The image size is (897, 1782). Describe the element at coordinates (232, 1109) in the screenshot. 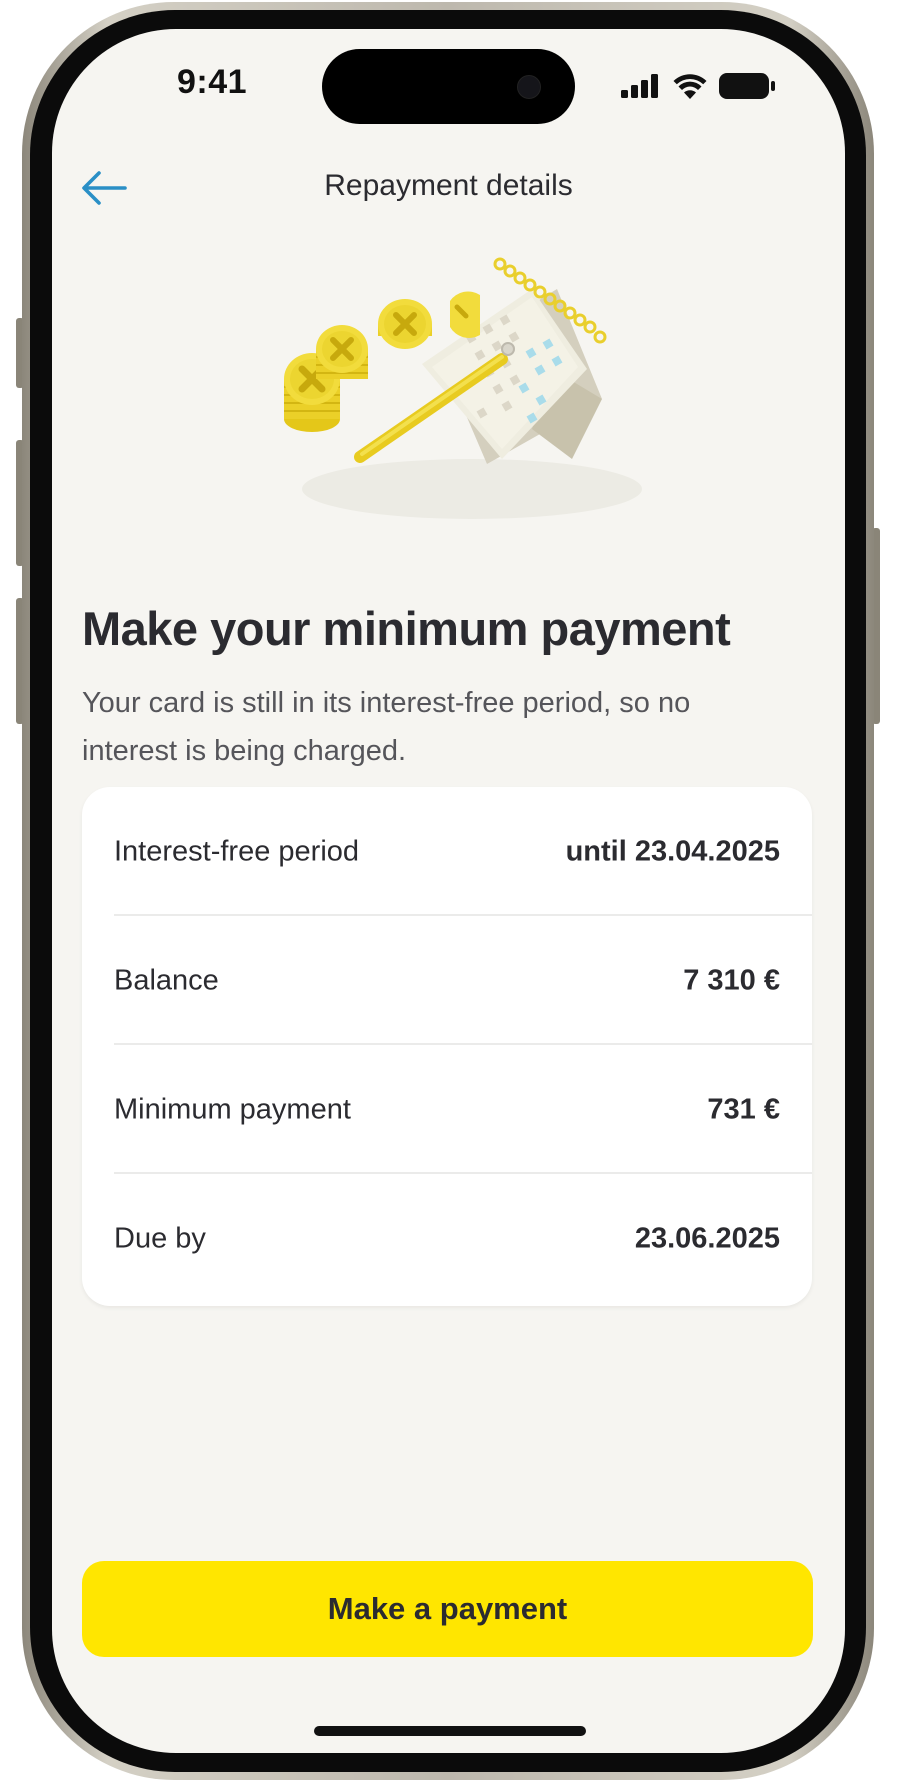

I see `detail-label: Minimum payment` at that location.